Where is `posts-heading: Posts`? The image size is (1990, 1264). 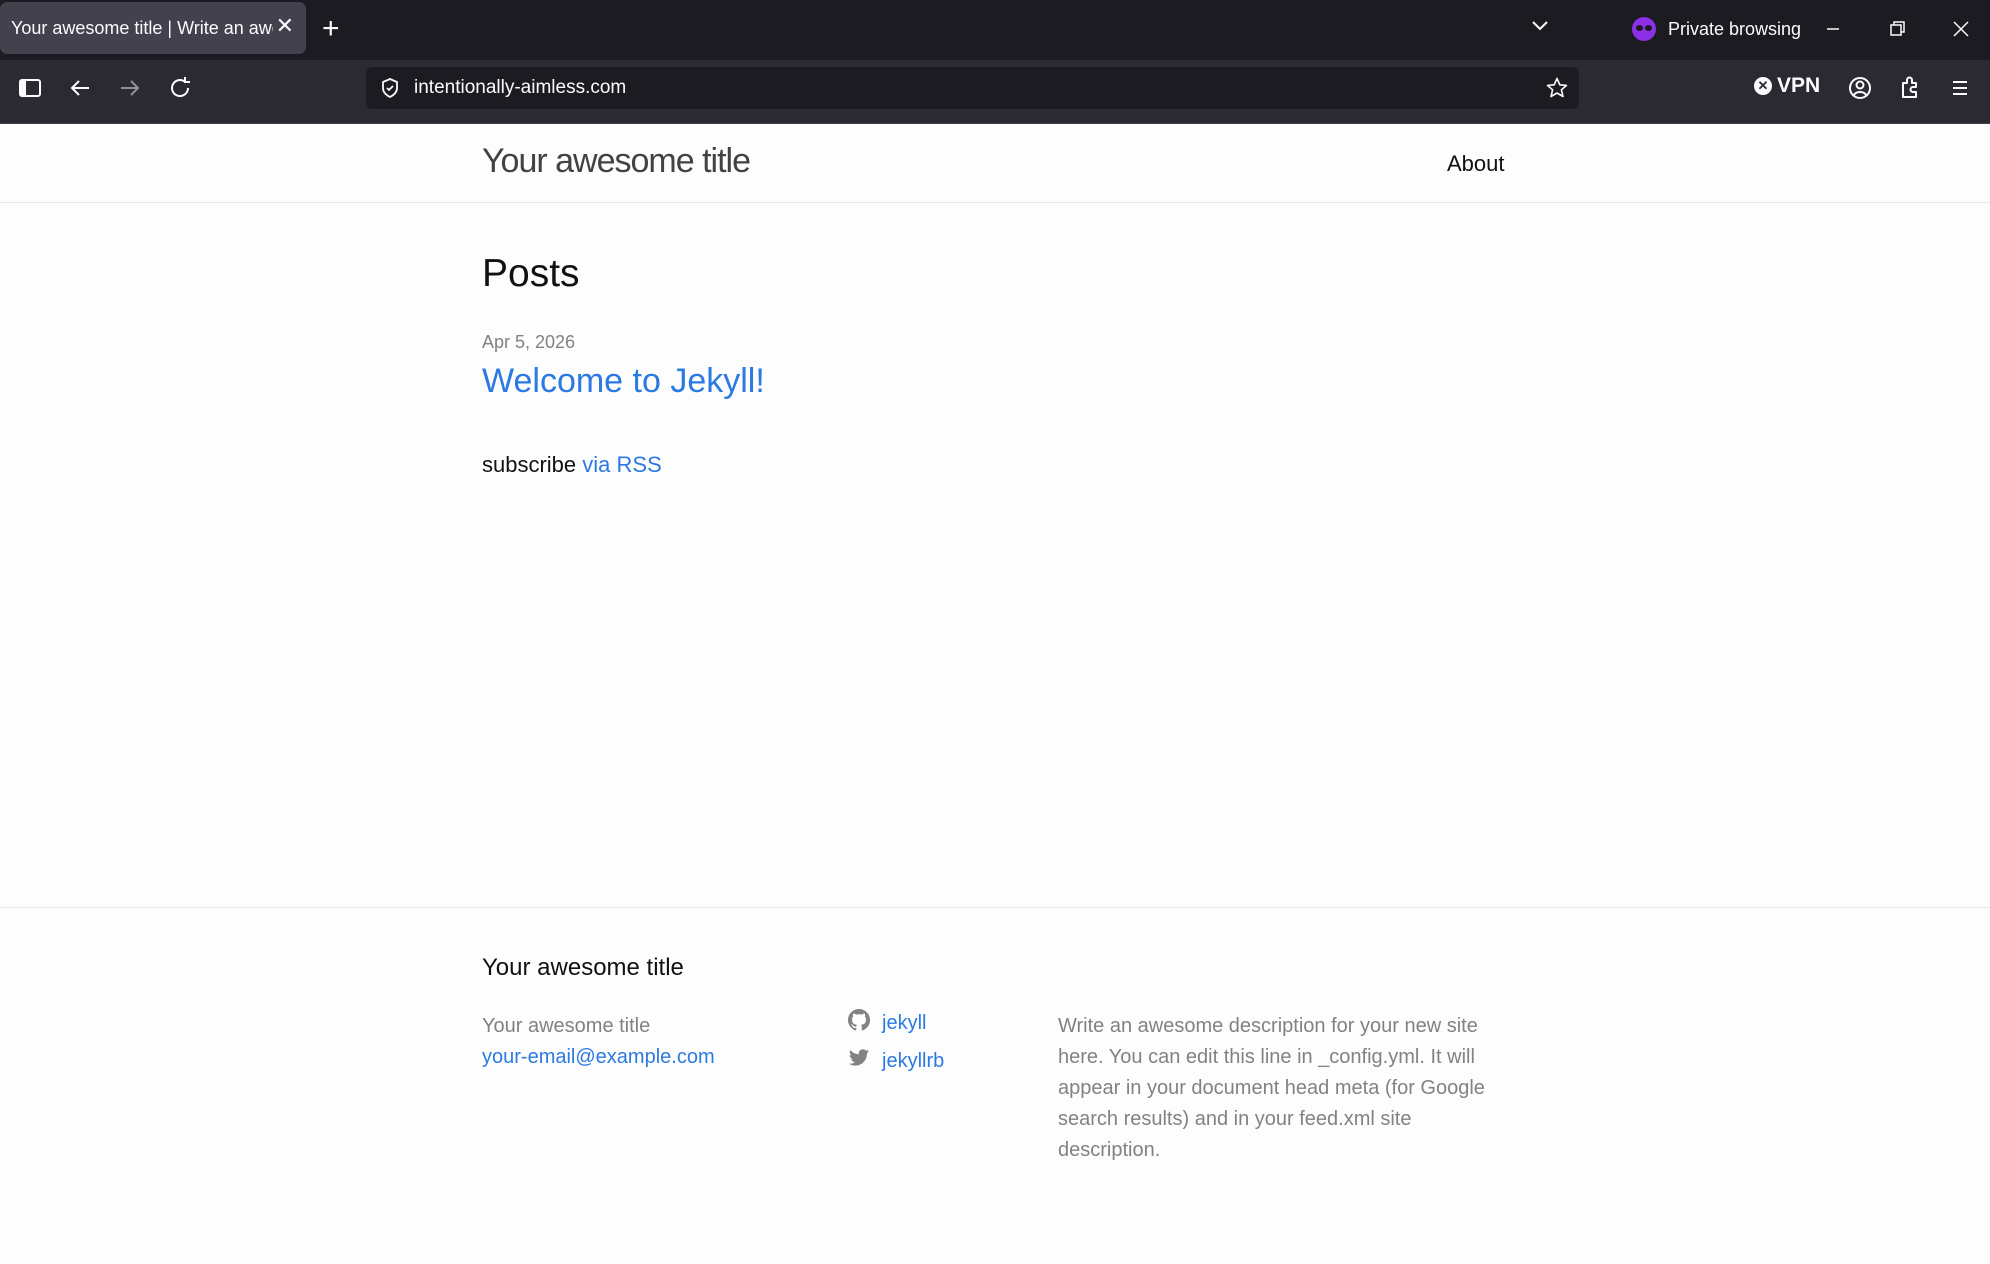
posts-heading: Posts is located at coordinates (531, 273).